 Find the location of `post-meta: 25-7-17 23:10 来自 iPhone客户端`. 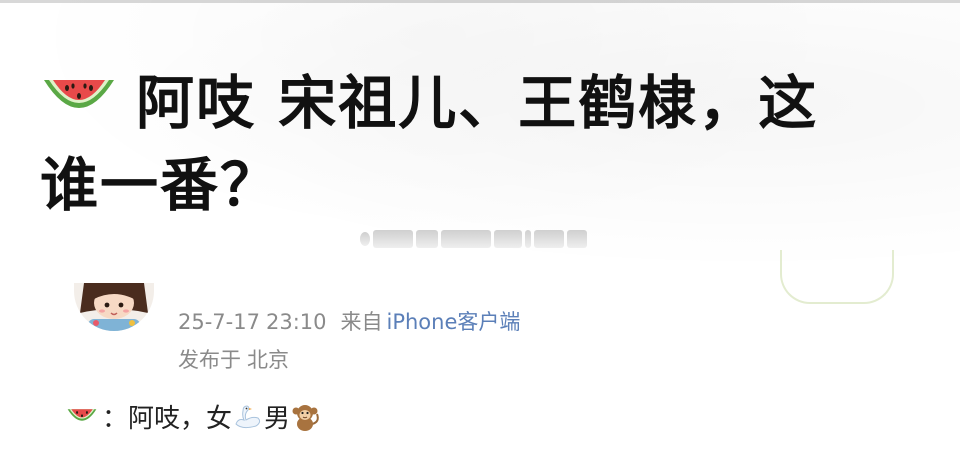

post-meta: 25-7-17 23:10 来自 iPhone客户端 is located at coordinates (349, 321).